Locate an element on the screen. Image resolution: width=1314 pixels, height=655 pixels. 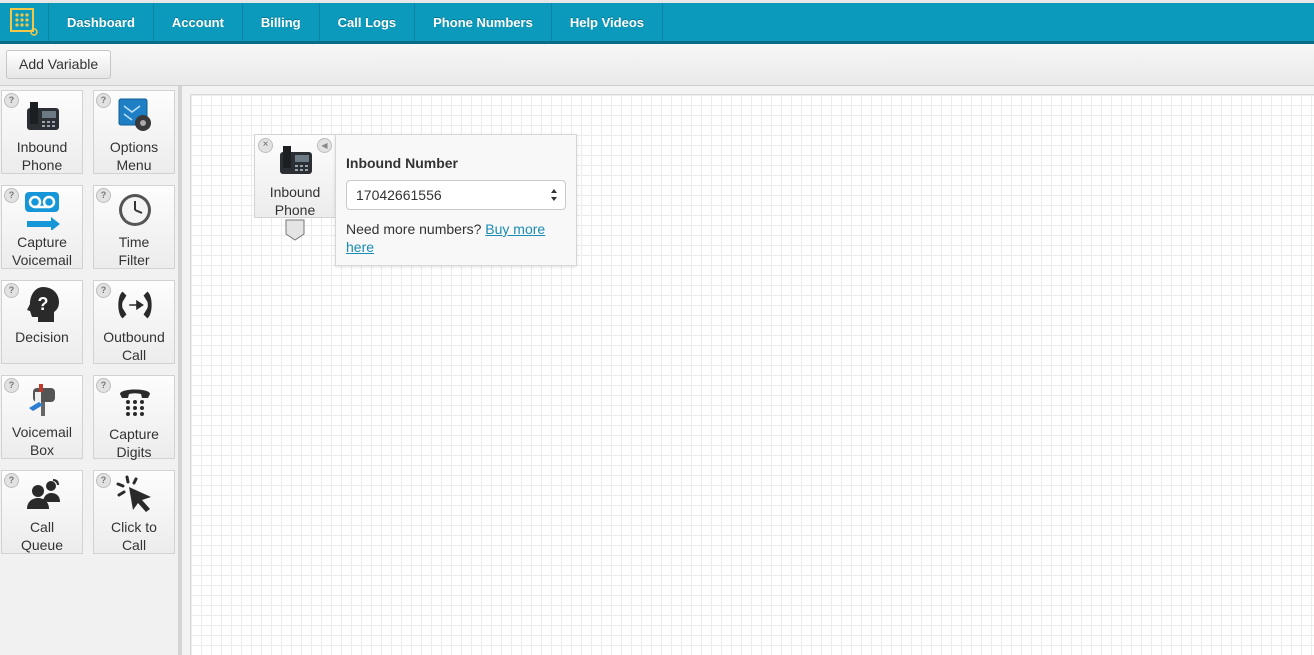
question-head-icon: ? is located at coordinates (43, 305).